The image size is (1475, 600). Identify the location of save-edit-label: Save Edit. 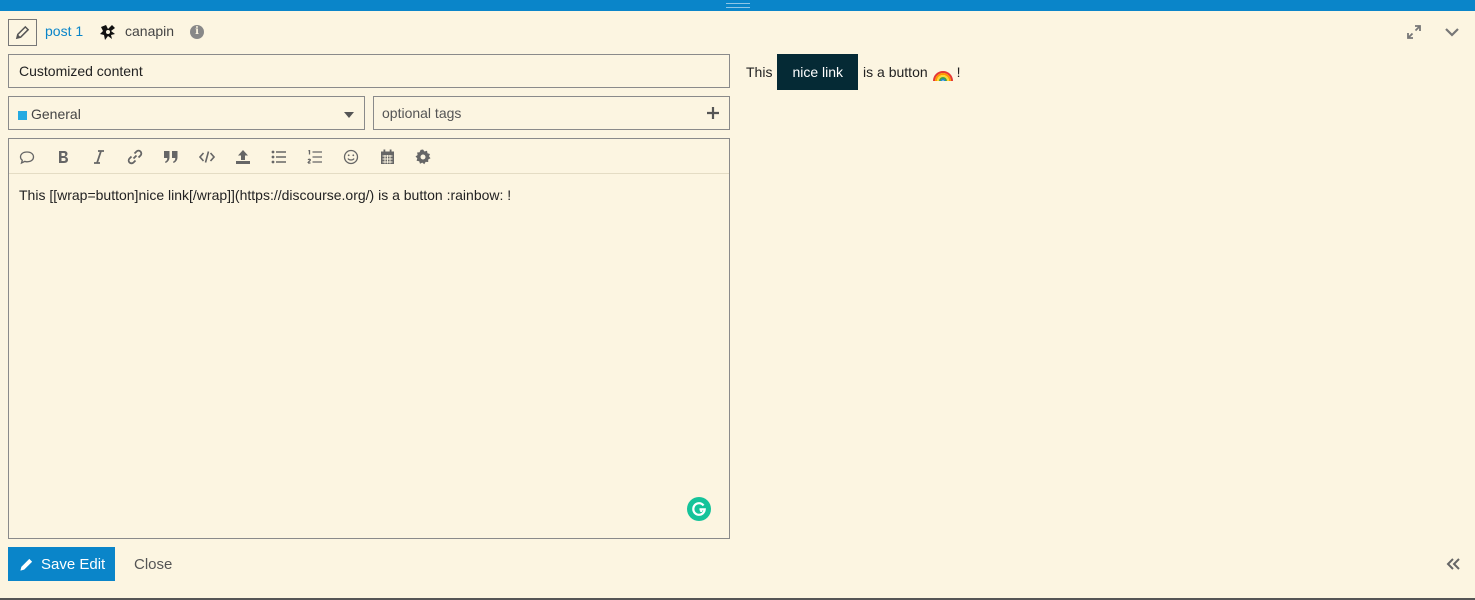
(73, 564).